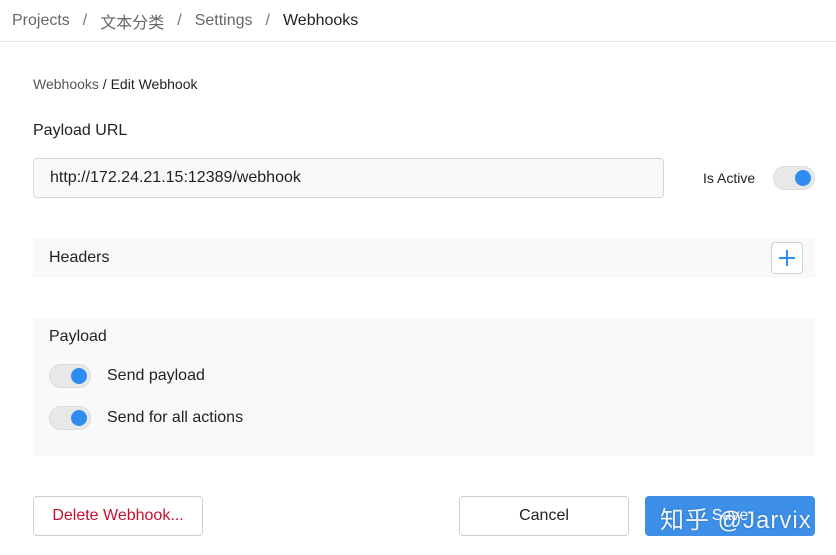  Describe the element at coordinates (730, 516) in the screenshot. I see `save-button: Save` at that location.